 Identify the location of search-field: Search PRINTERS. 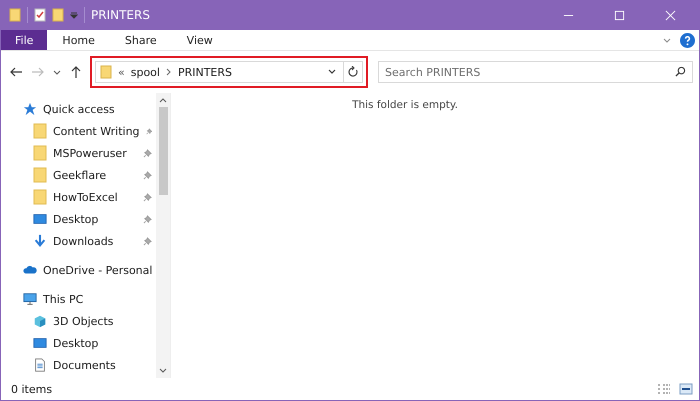
(535, 72).